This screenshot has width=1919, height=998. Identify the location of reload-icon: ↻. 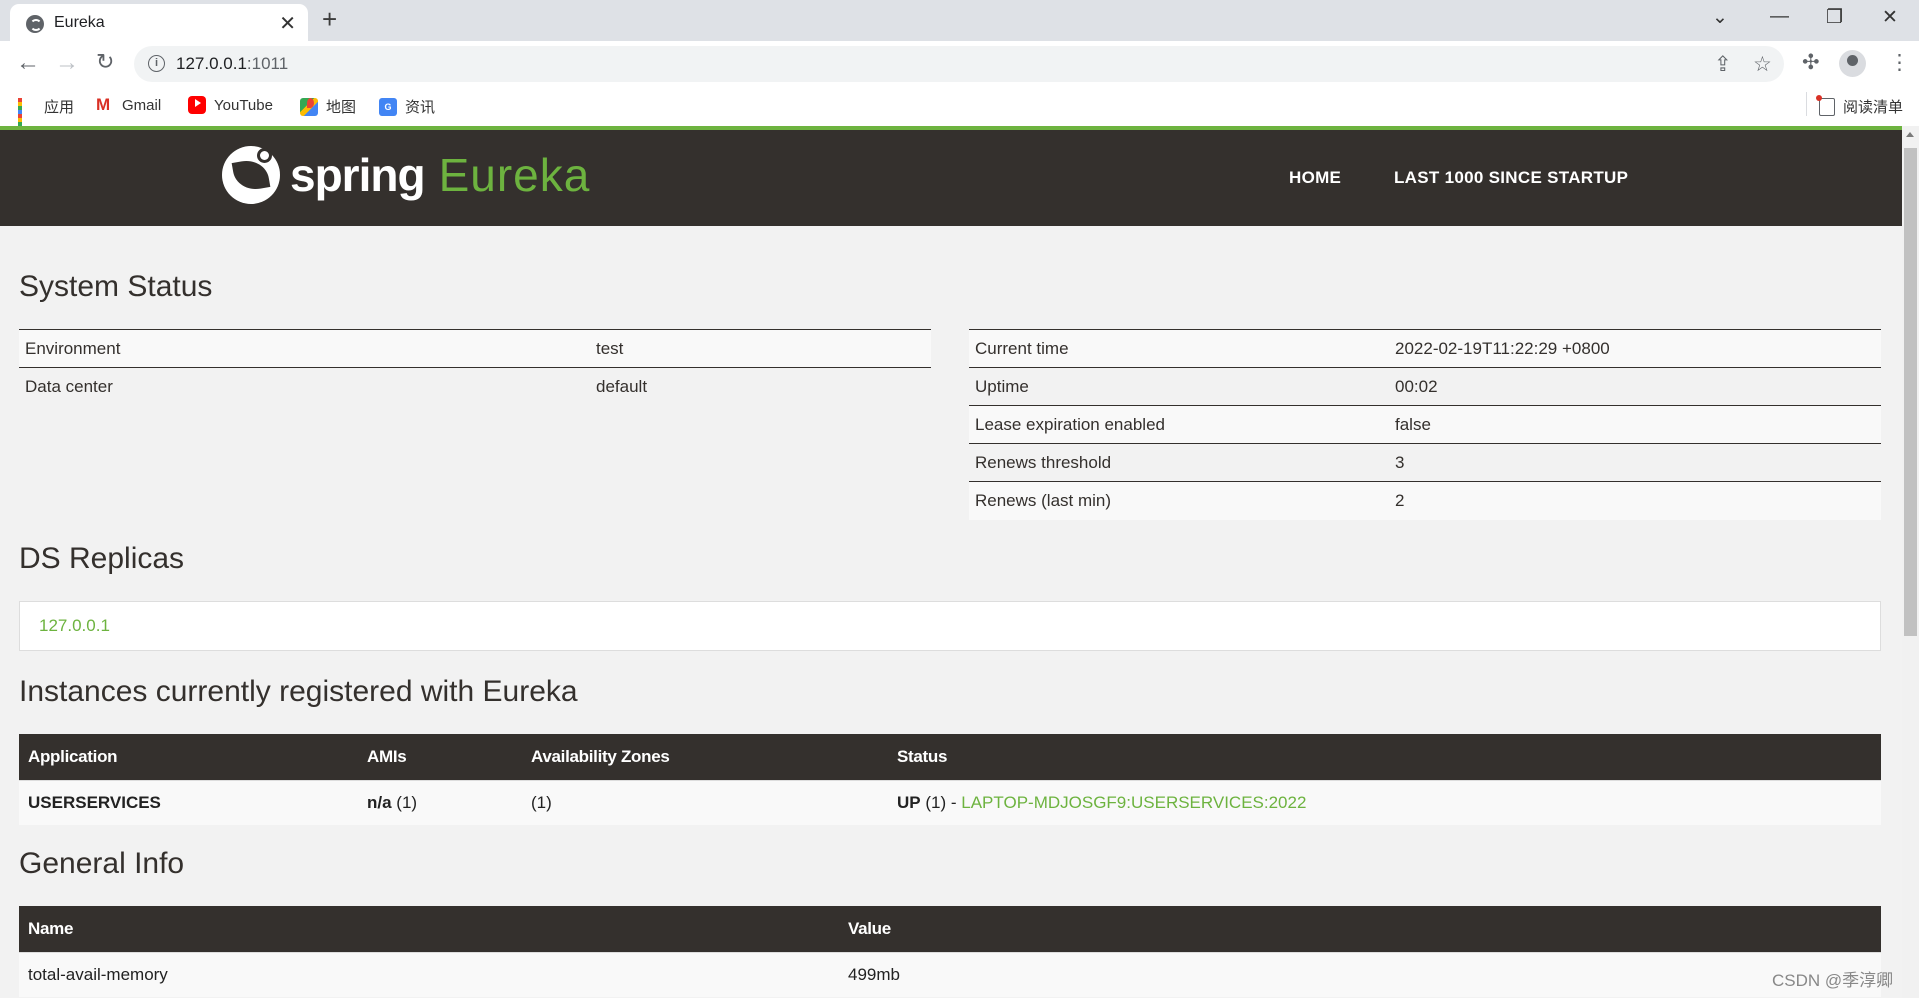
(105, 62).